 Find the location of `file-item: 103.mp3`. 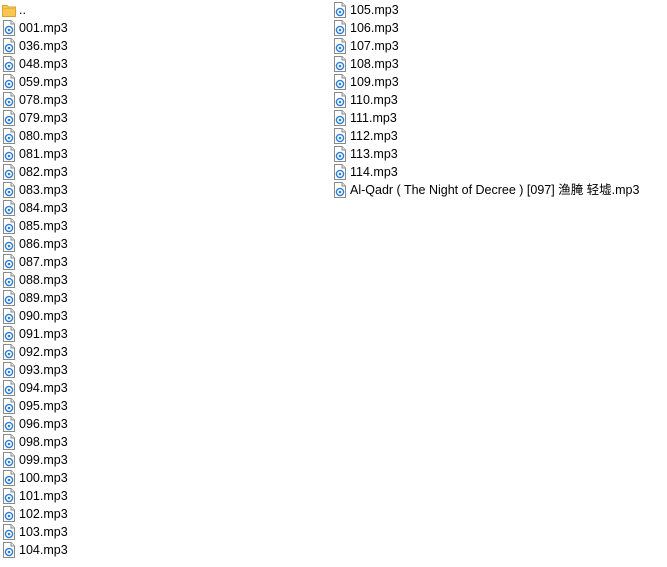

file-item: 103.mp3 is located at coordinates (162, 532).